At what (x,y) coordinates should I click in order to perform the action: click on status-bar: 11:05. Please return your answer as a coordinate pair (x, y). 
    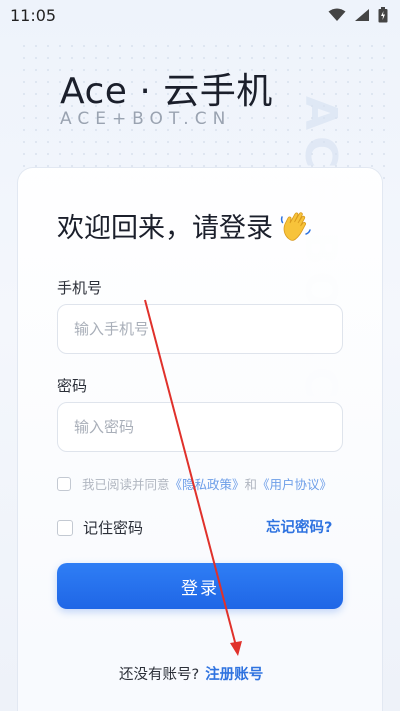
    Looking at the image, I should click on (200, 15).